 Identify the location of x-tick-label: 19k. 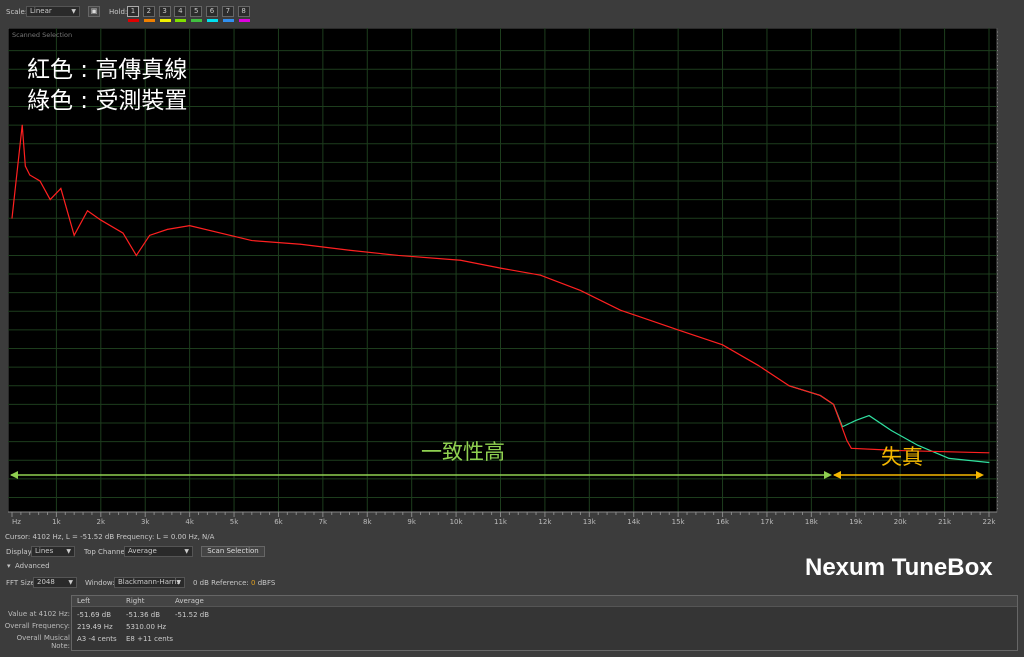
(856, 522).